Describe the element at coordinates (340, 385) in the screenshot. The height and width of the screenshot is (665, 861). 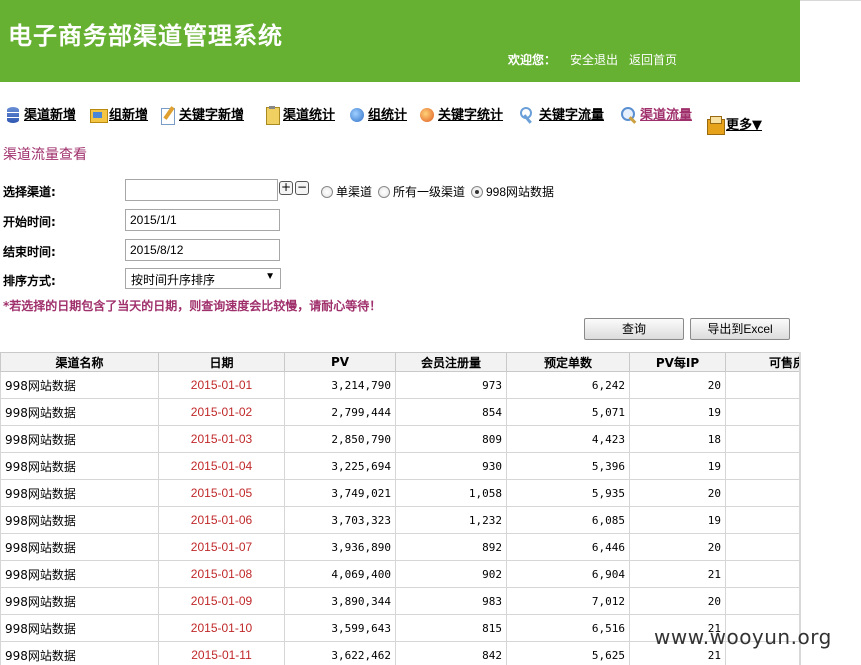
I see `cell-pv: 3,214,790` at that location.